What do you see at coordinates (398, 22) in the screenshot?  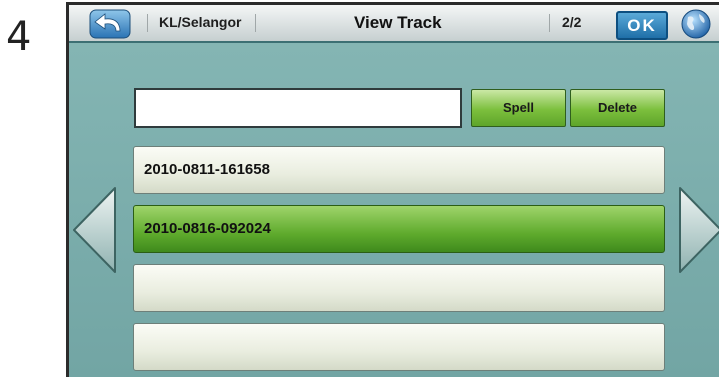 I see `page-title: View Track` at bounding box center [398, 22].